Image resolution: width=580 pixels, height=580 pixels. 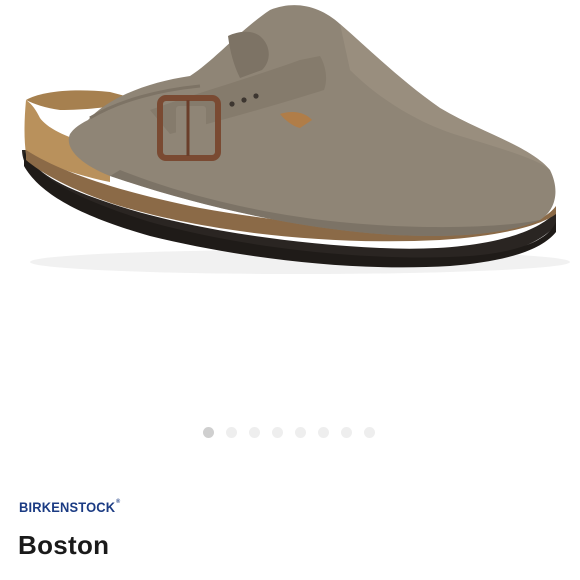 What do you see at coordinates (118, 502) in the screenshot?
I see `trademark-mark: ®` at bounding box center [118, 502].